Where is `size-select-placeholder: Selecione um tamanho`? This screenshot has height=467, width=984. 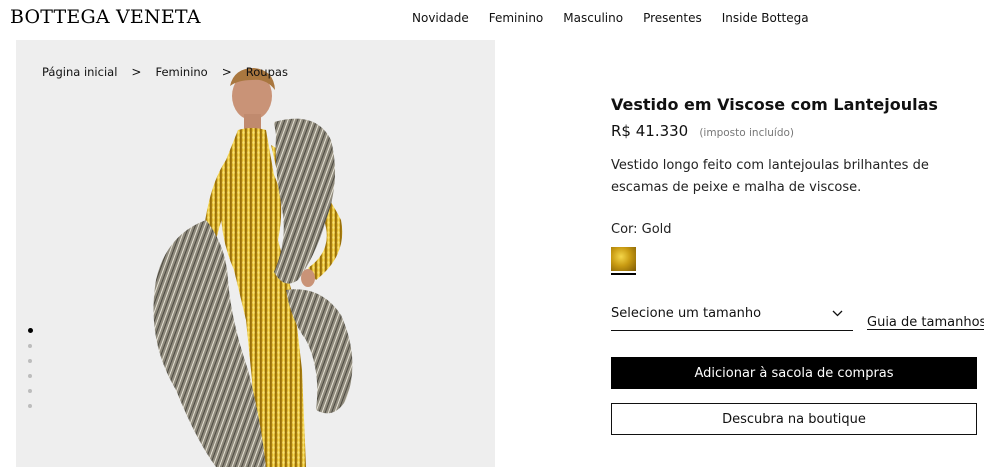
size-select-placeholder: Selecione um tamanho is located at coordinates (686, 313).